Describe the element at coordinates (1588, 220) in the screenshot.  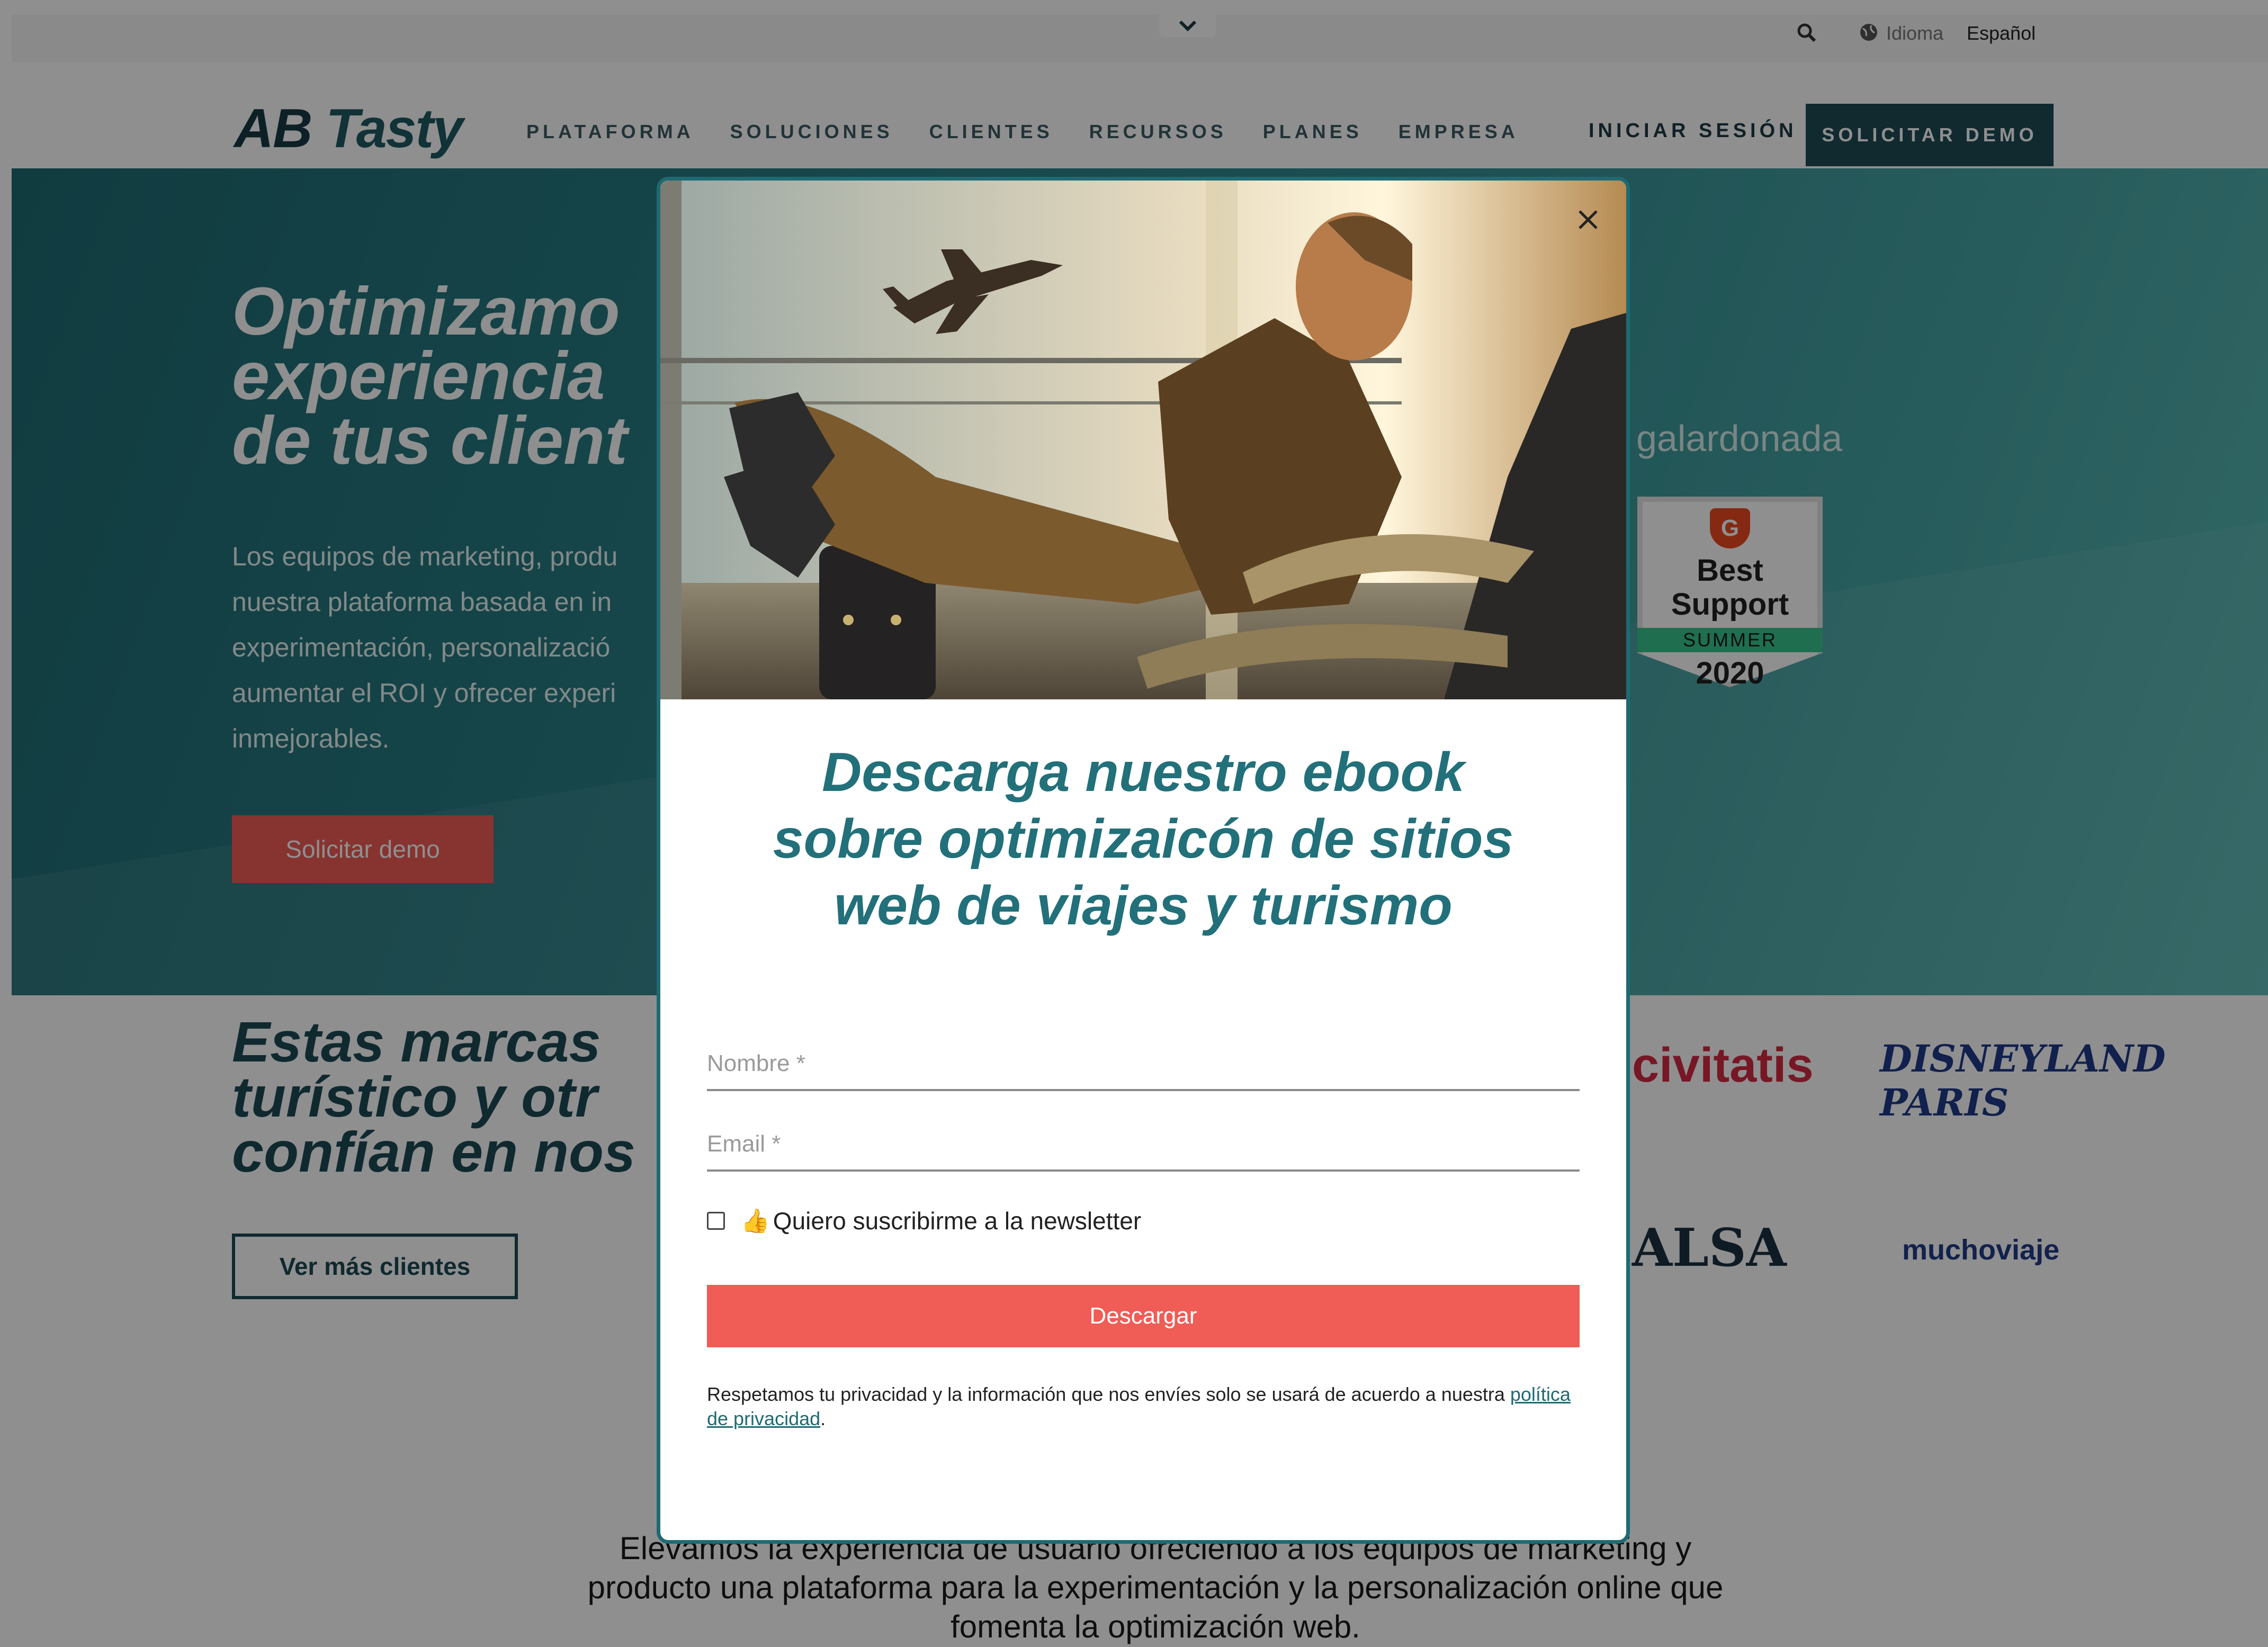
I see `close-icon` at that location.